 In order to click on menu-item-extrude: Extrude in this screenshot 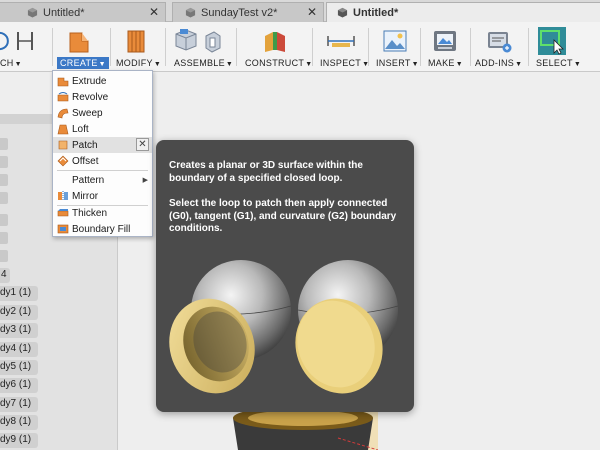, I will do `click(102, 81)`.